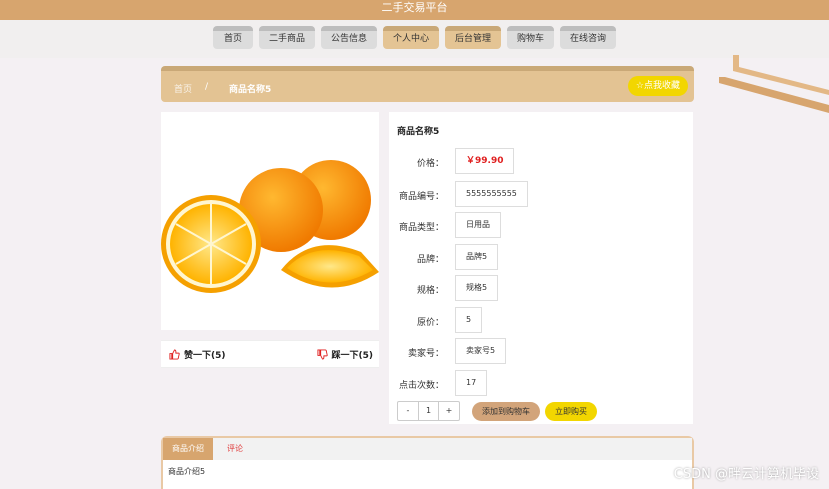 Image resolution: width=829 pixels, height=489 pixels. I want to click on site-title: 二手交易平台, so click(414, 7).